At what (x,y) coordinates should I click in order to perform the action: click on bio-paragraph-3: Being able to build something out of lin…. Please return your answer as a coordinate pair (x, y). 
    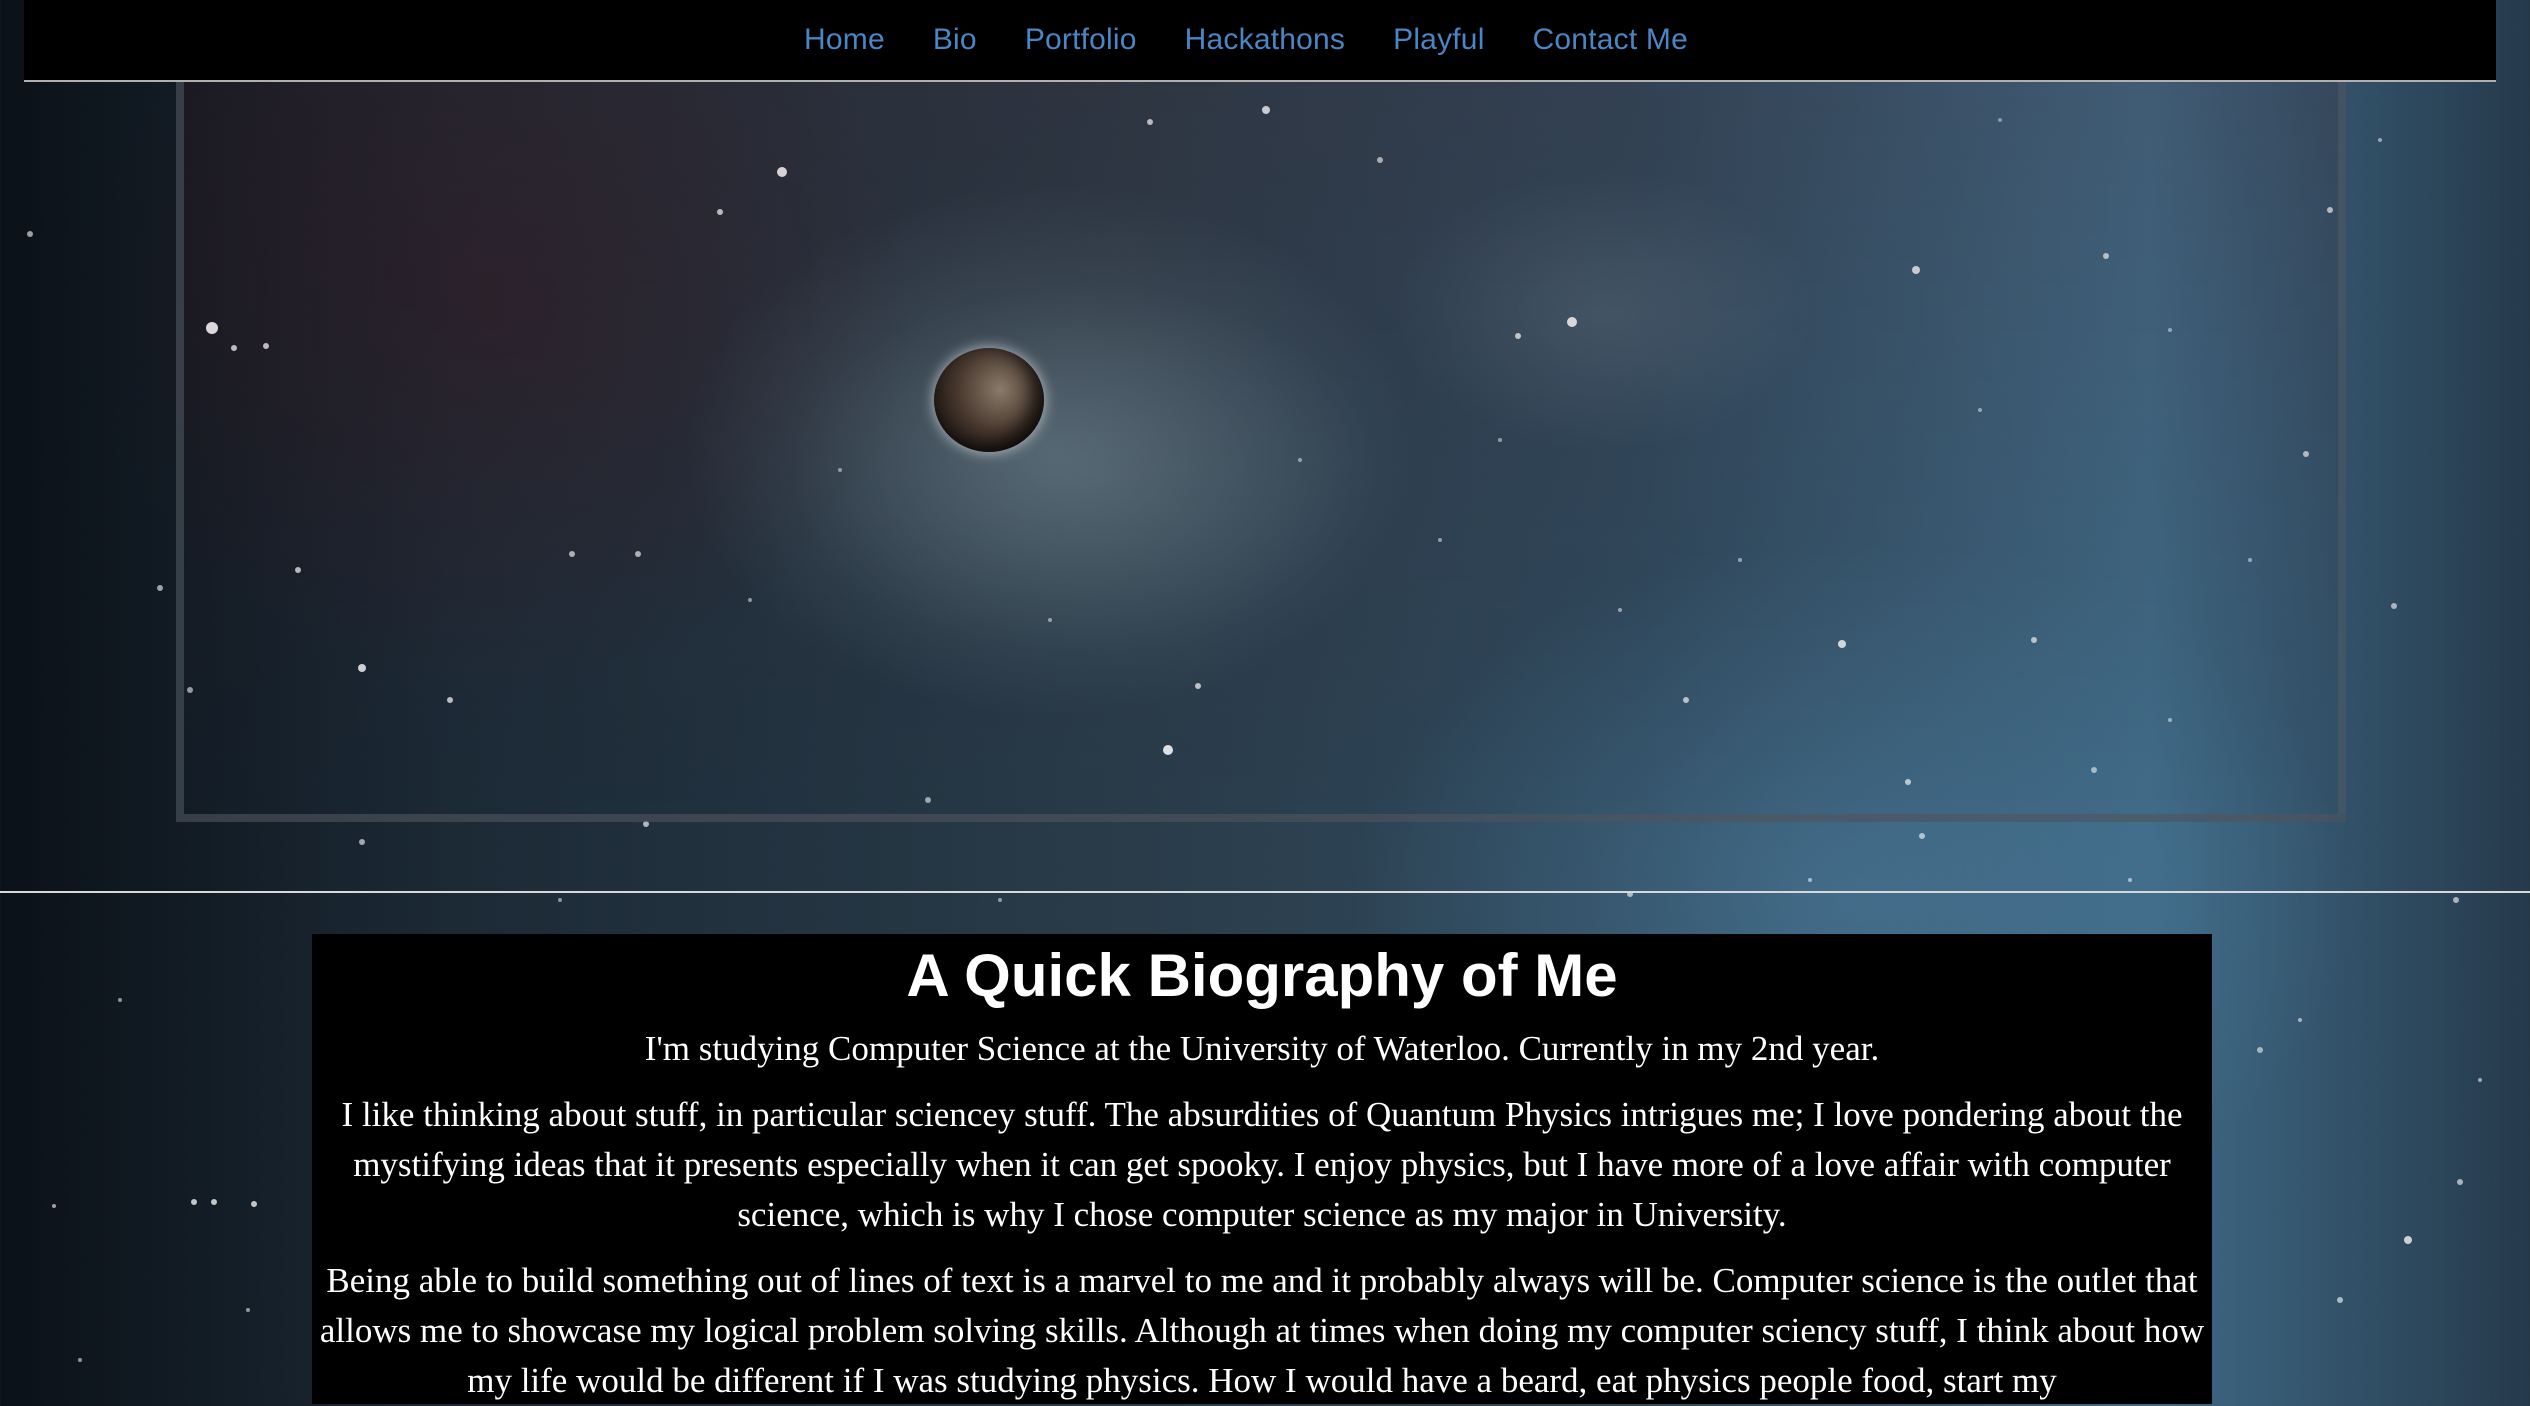
    Looking at the image, I should click on (1262, 1330).